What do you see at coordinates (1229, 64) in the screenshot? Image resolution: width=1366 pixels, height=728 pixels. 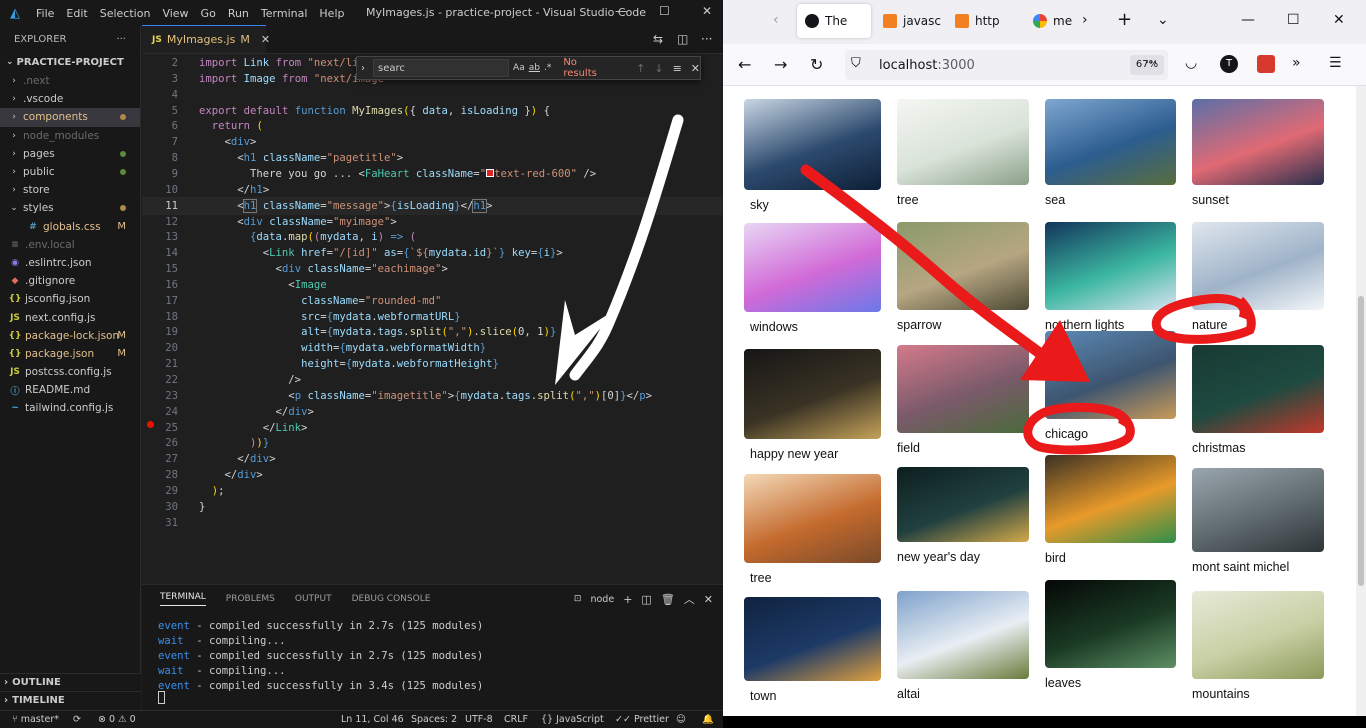 I see `account-avatar: T` at bounding box center [1229, 64].